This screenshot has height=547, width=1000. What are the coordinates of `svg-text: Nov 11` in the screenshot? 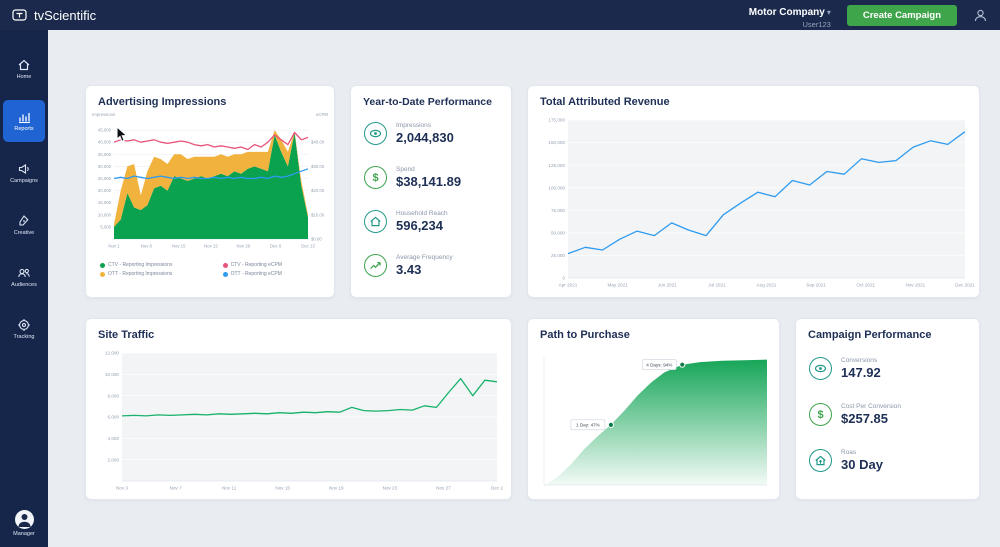 It's located at (229, 488).